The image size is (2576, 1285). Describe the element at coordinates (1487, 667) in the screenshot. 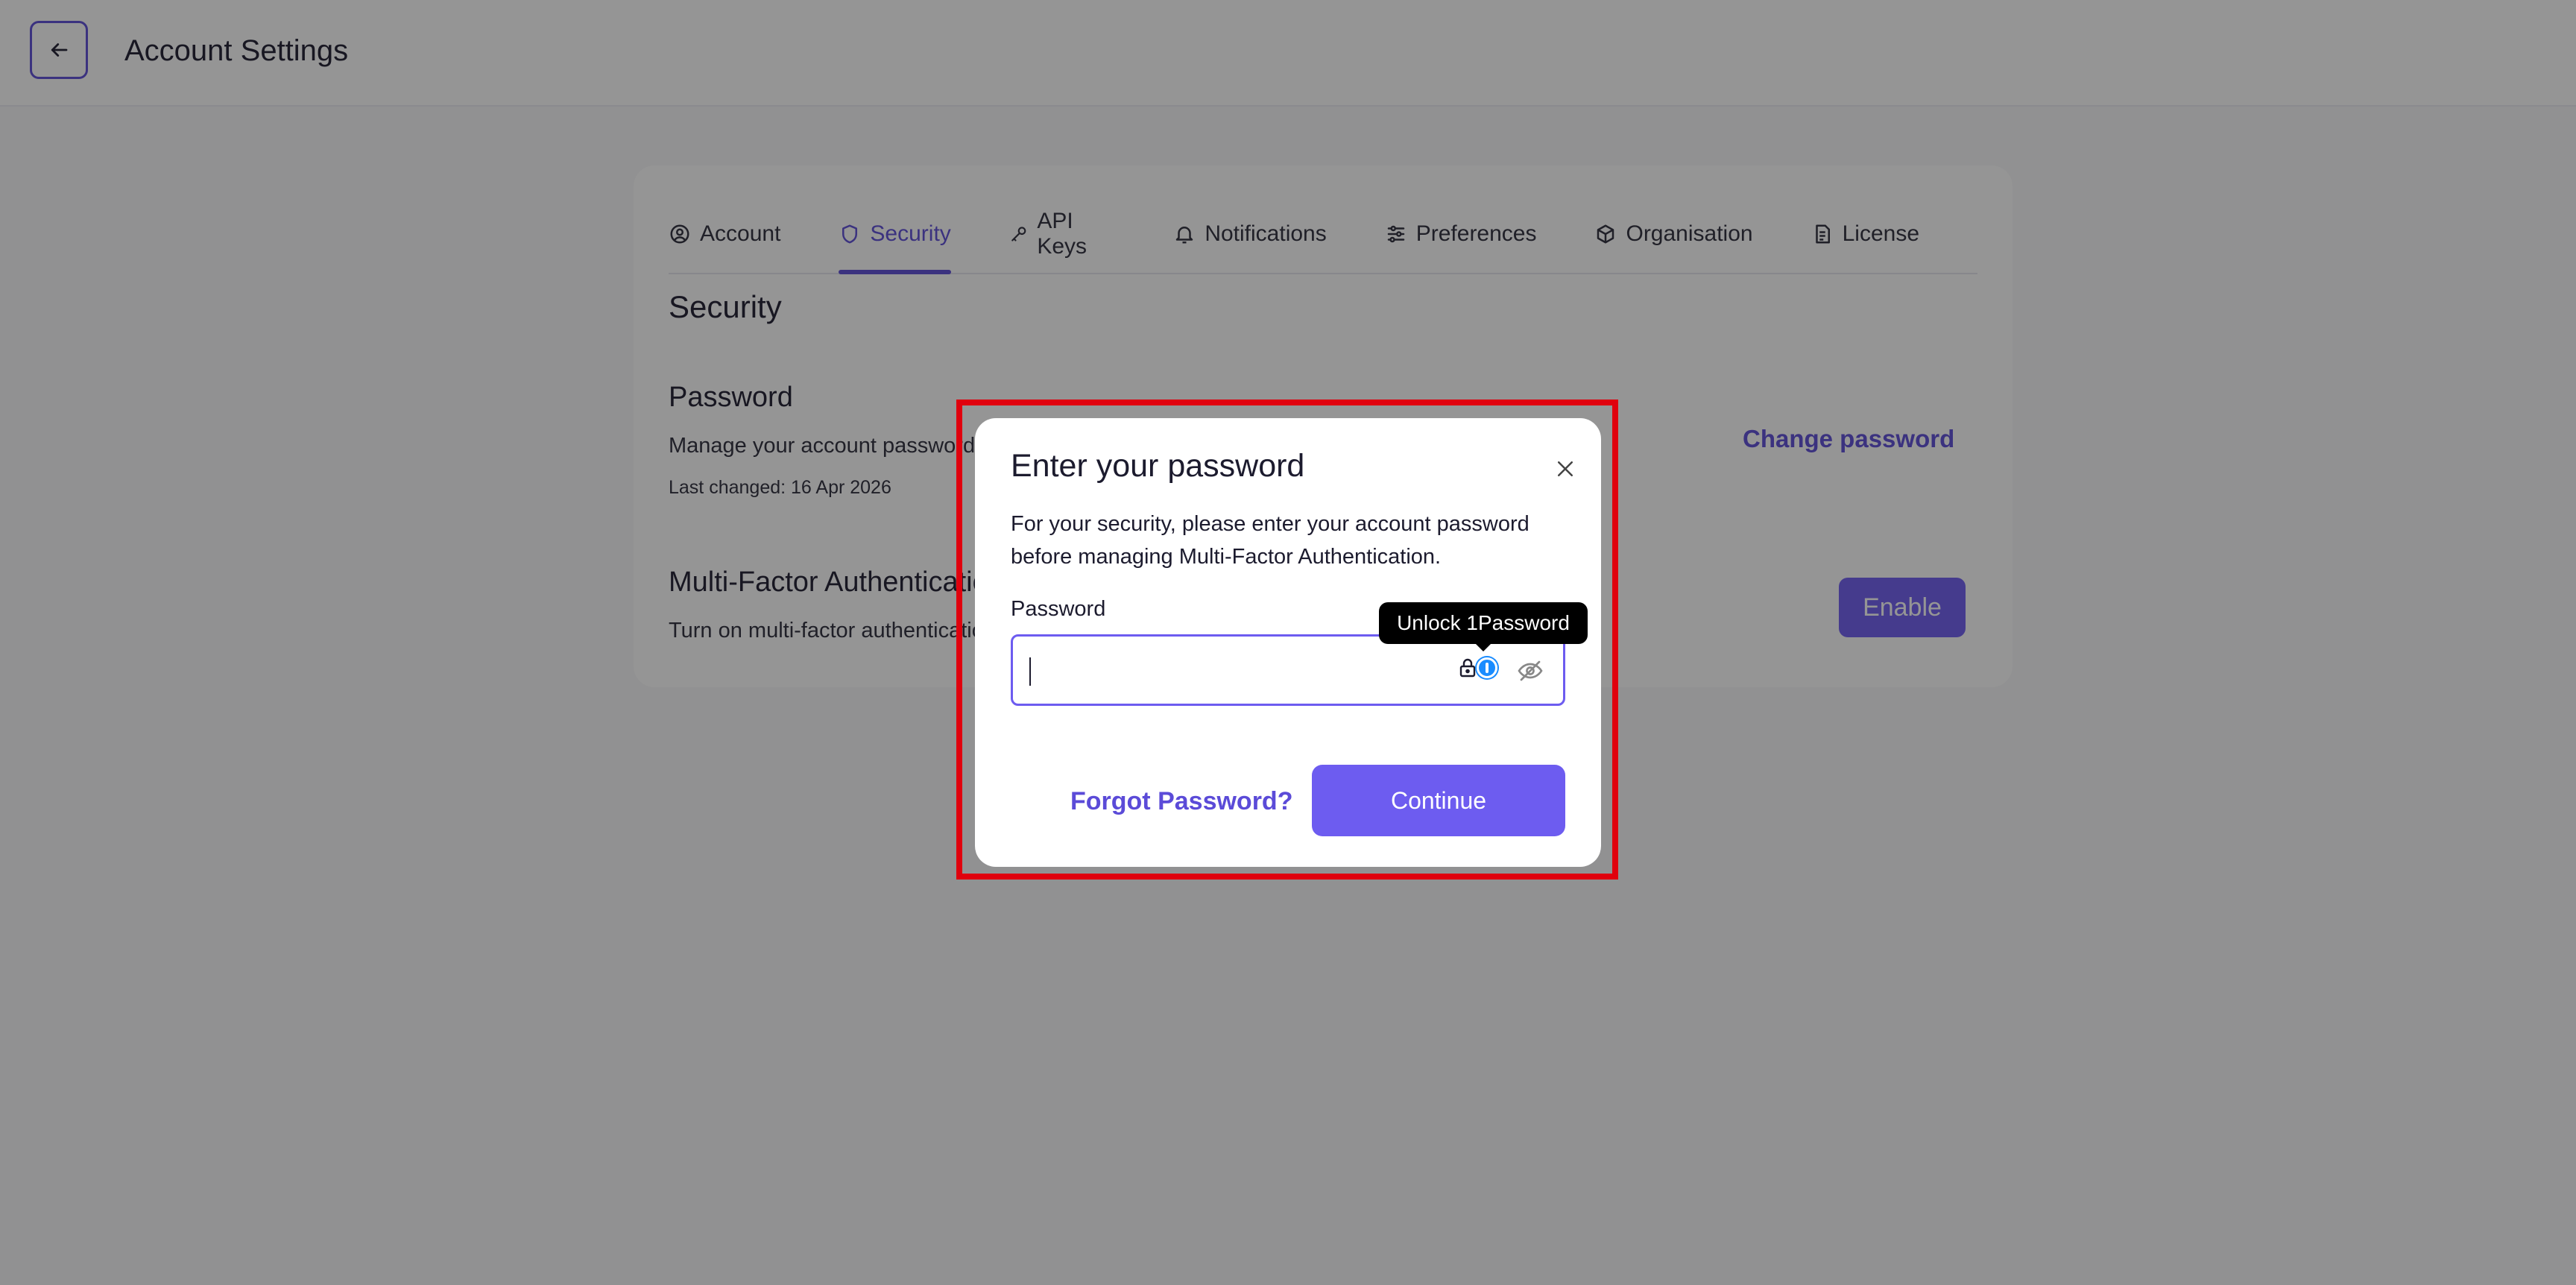

I see `password-manager-icon` at that location.